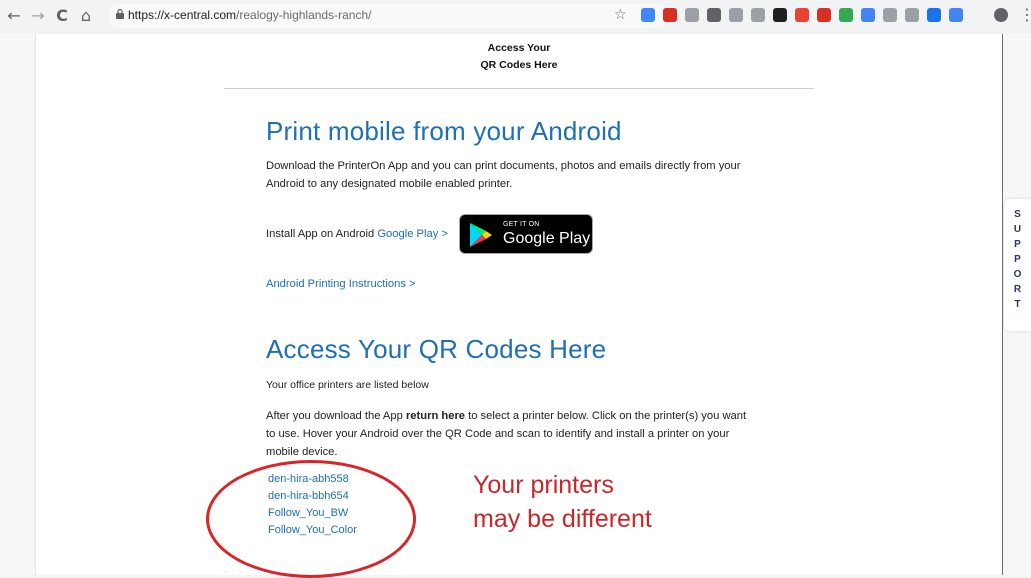 This screenshot has width=1031, height=578. I want to click on android-section-title: Print mobile from your Android, so click(444, 131).